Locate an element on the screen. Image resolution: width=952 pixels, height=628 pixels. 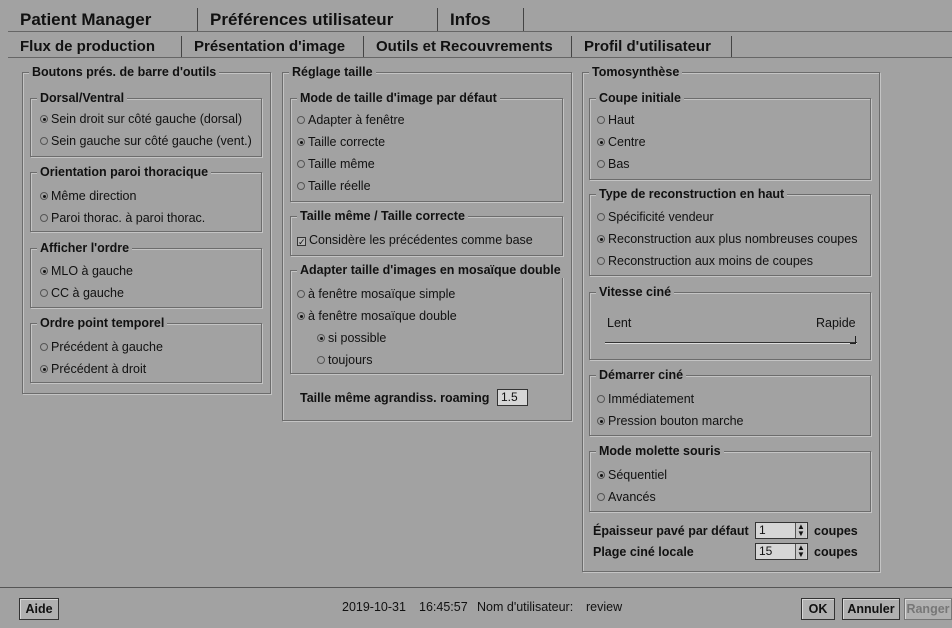
option-label: toujours is located at coordinates (350, 360).